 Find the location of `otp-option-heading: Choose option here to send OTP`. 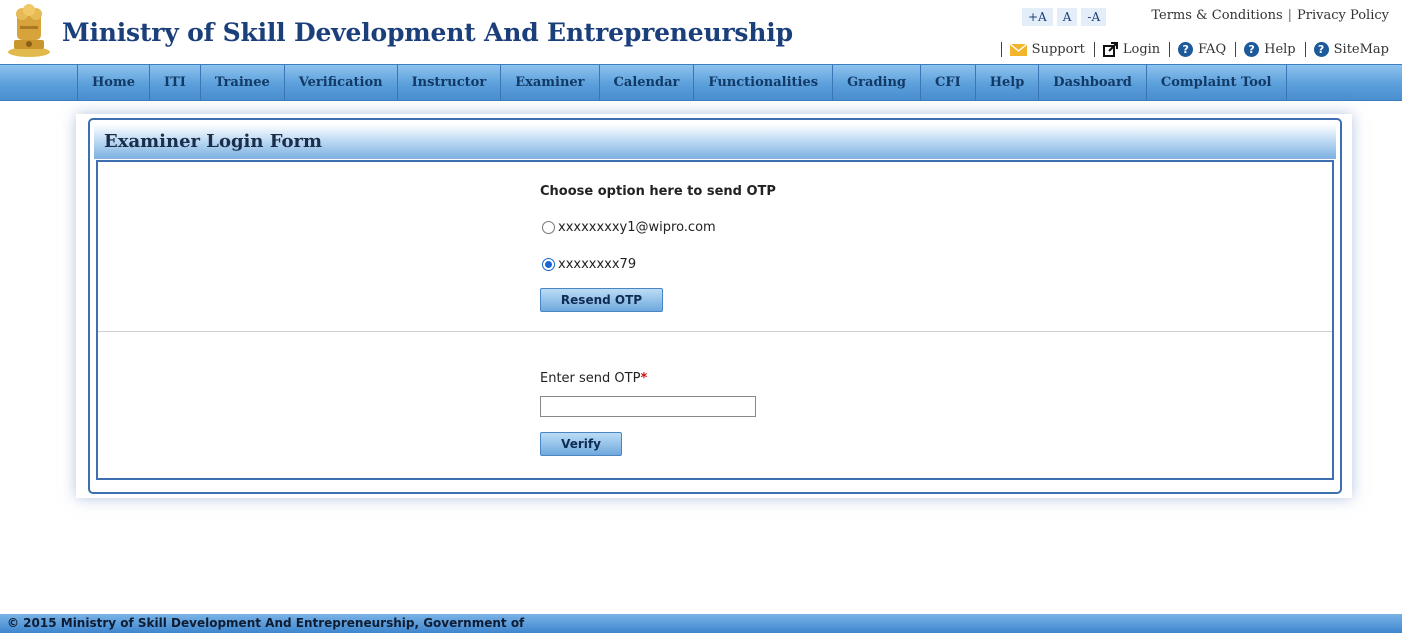

otp-option-heading: Choose option here to send OTP is located at coordinates (658, 191).